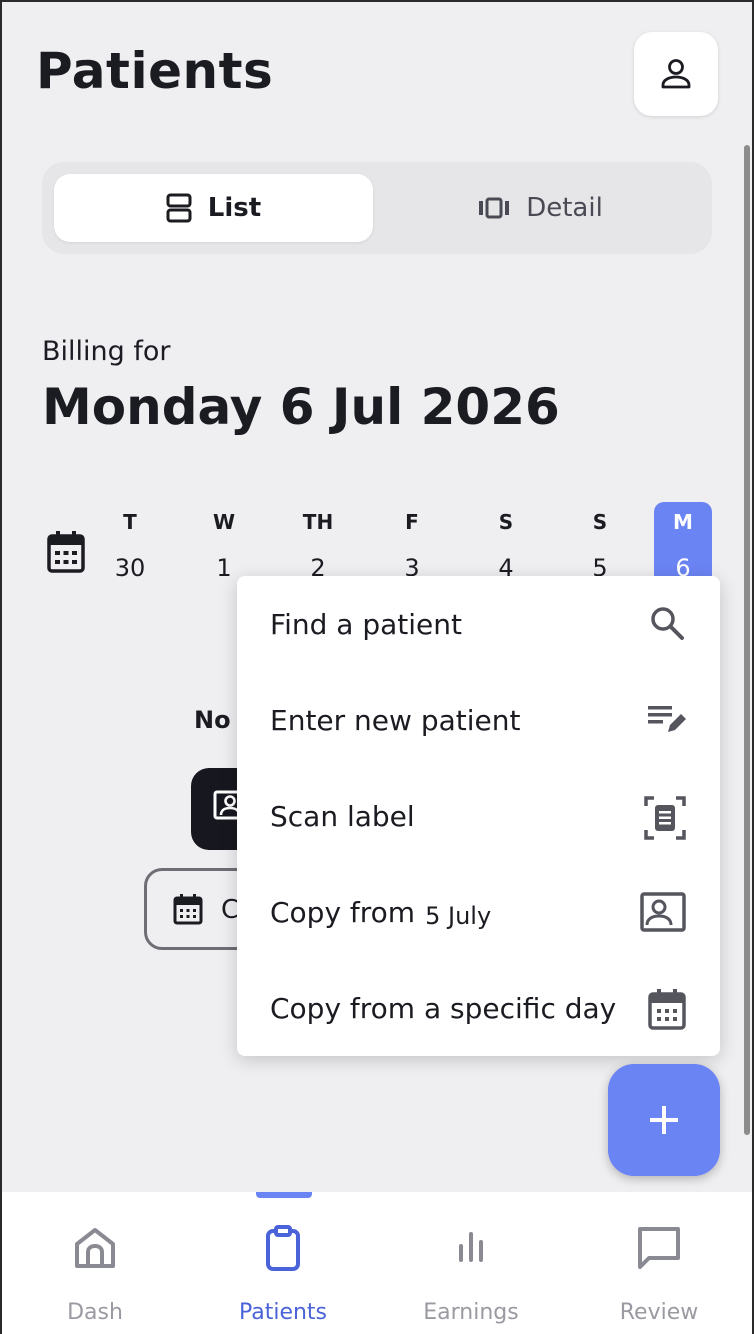  Describe the element at coordinates (659, 1312) in the screenshot. I see `nav-item-label: Review` at that location.